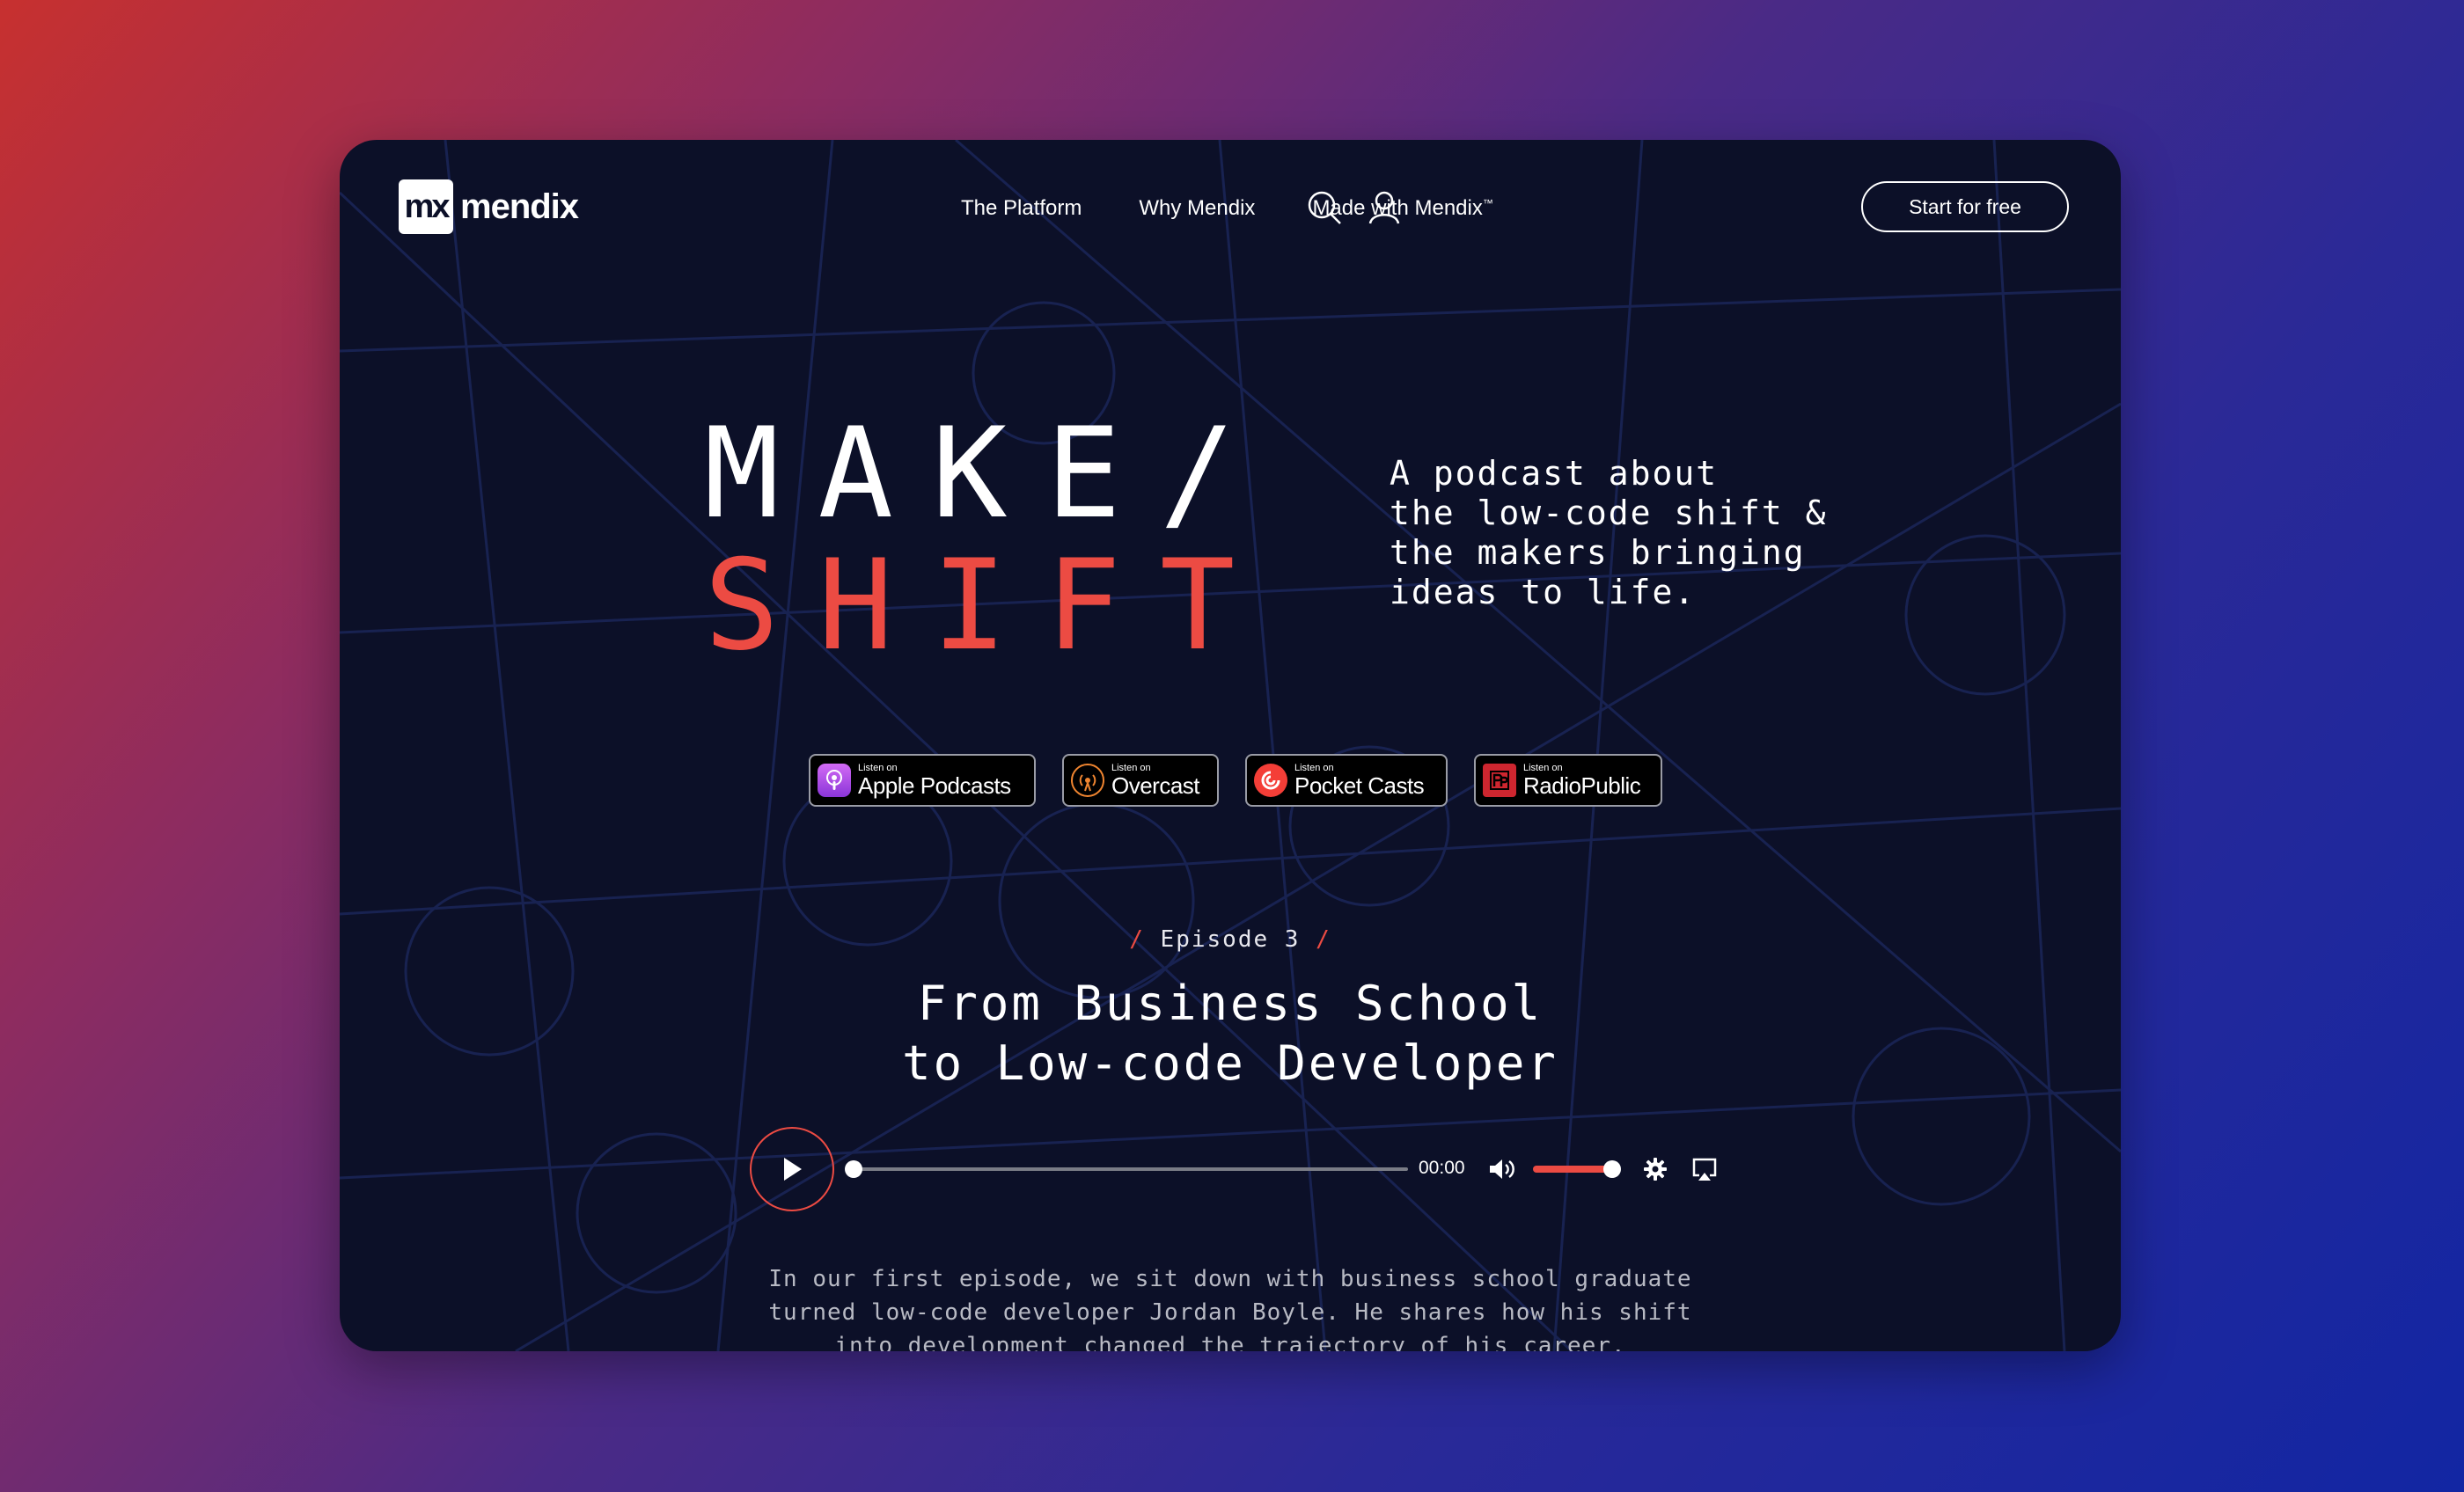  Describe the element at coordinates (1385, 208) in the screenshot. I see `user-icon` at that location.